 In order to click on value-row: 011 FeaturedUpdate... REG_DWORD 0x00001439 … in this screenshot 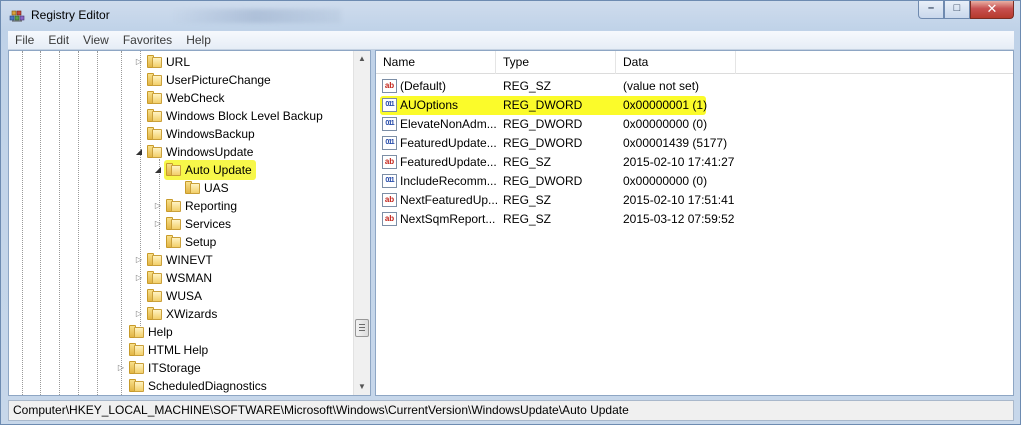, I will do `click(694, 143)`.